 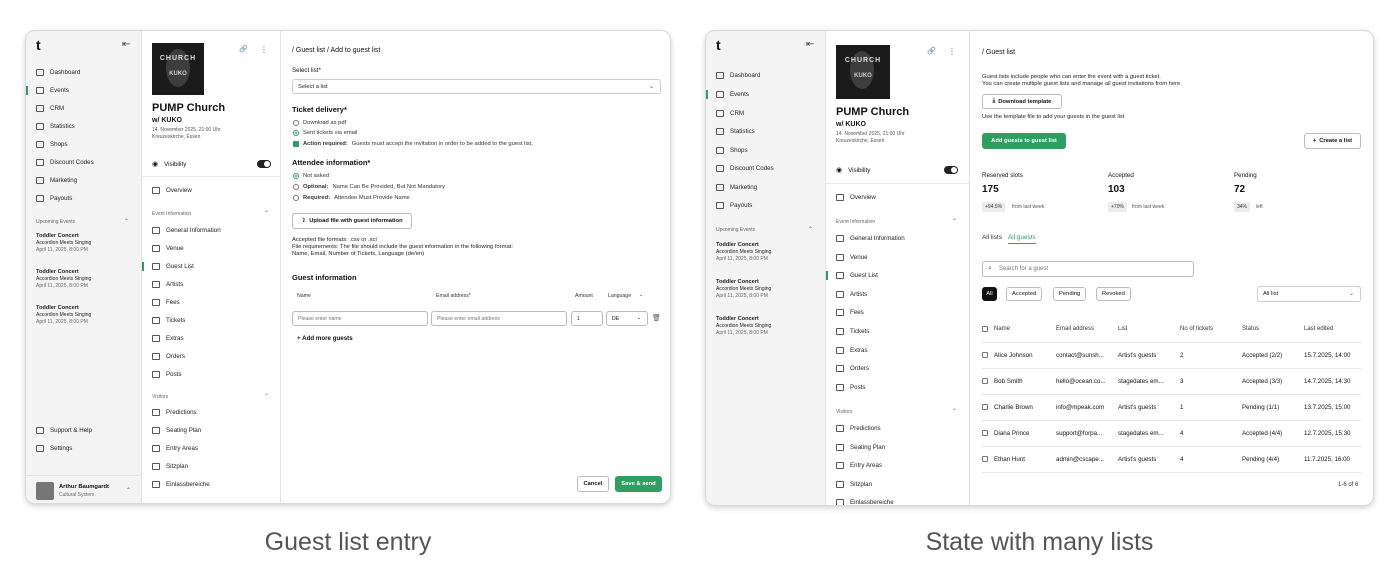 I want to click on add-guests-button: Add guests to guest list, so click(x=1024, y=141).